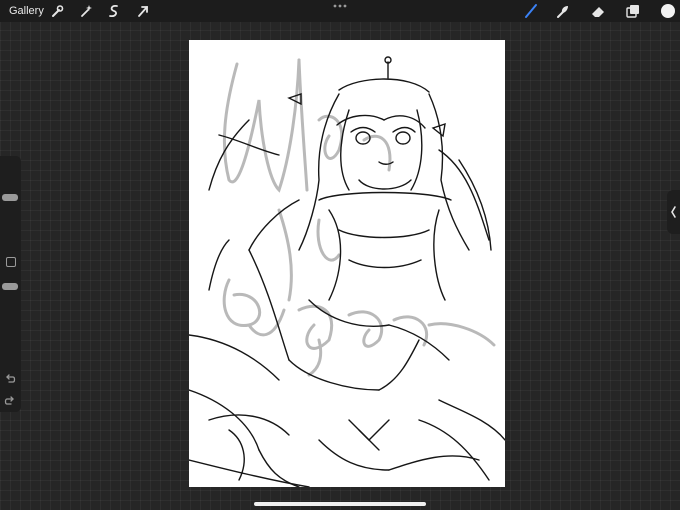 This screenshot has width=680, height=510. Describe the element at coordinates (26, 11) in the screenshot. I see `gallery-button: Gallery` at that location.